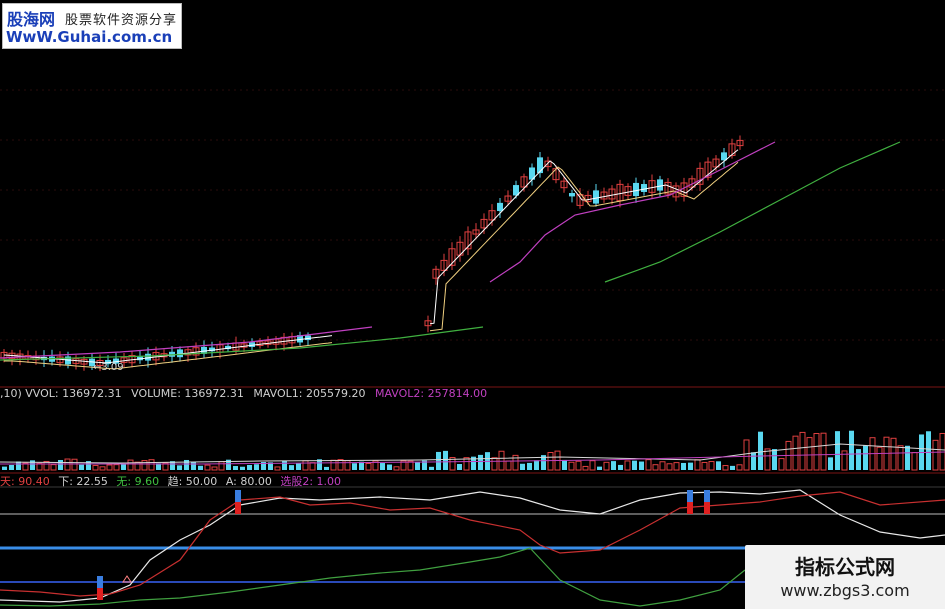  Describe the element at coordinates (845, 590) in the screenshot. I see `watermark-url: www.zbgs3.com` at that location.